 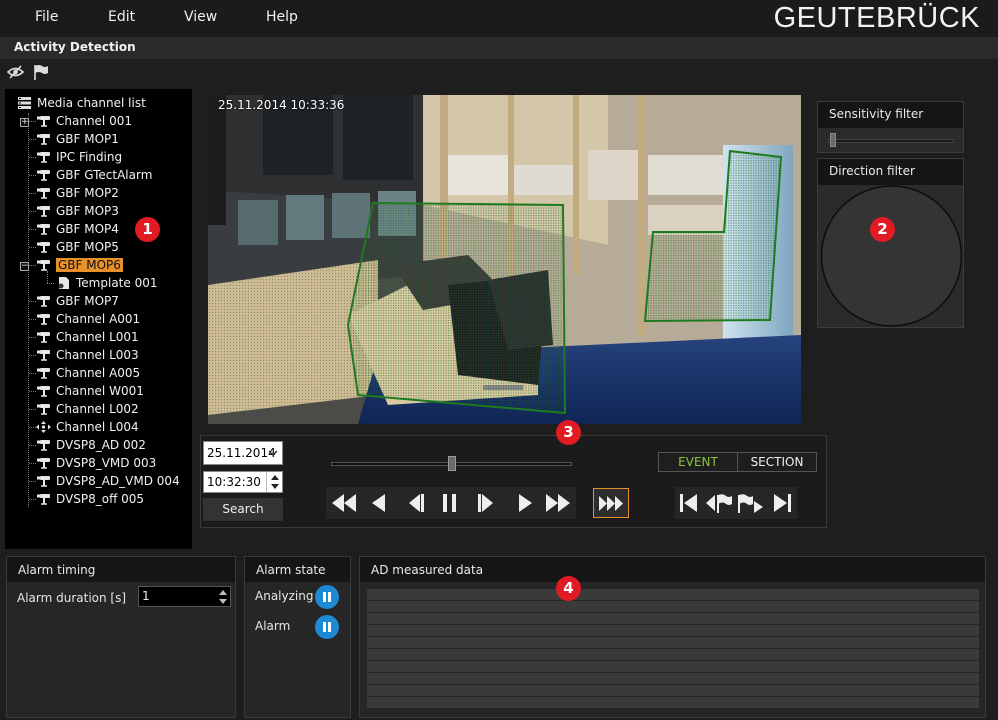 I want to click on tree-root: Media channel list, so click(x=81, y=103).